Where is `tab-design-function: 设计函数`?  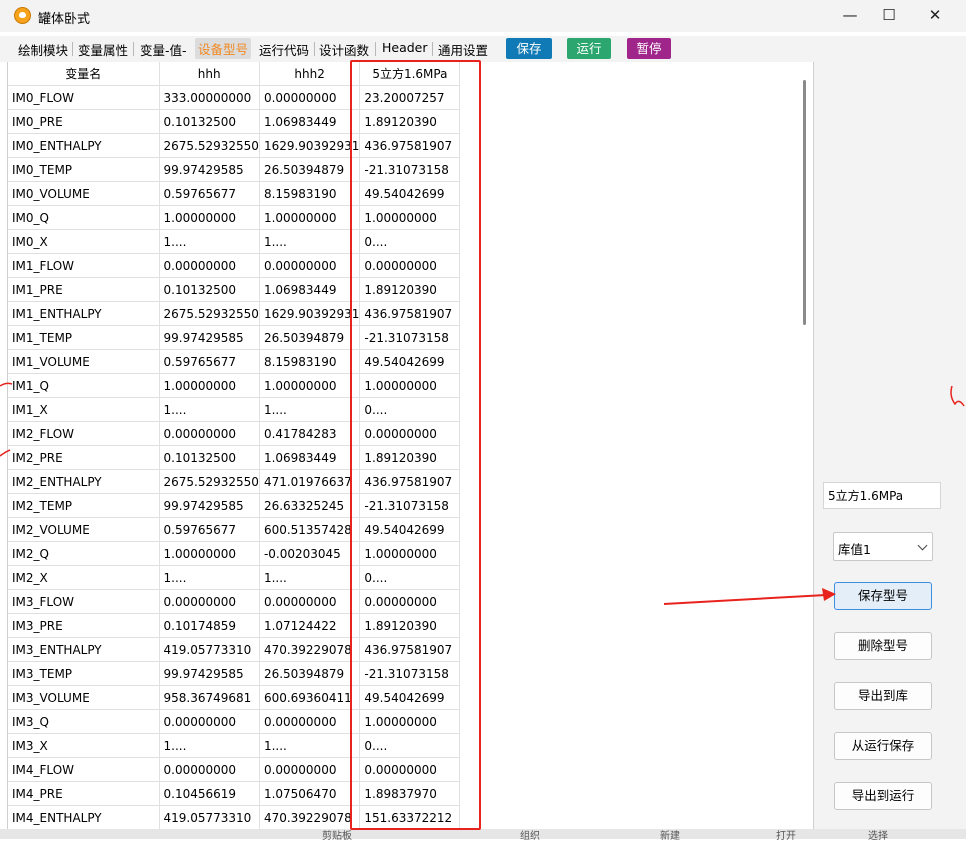
tab-design-function: 设计函数 is located at coordinates (344, 49).